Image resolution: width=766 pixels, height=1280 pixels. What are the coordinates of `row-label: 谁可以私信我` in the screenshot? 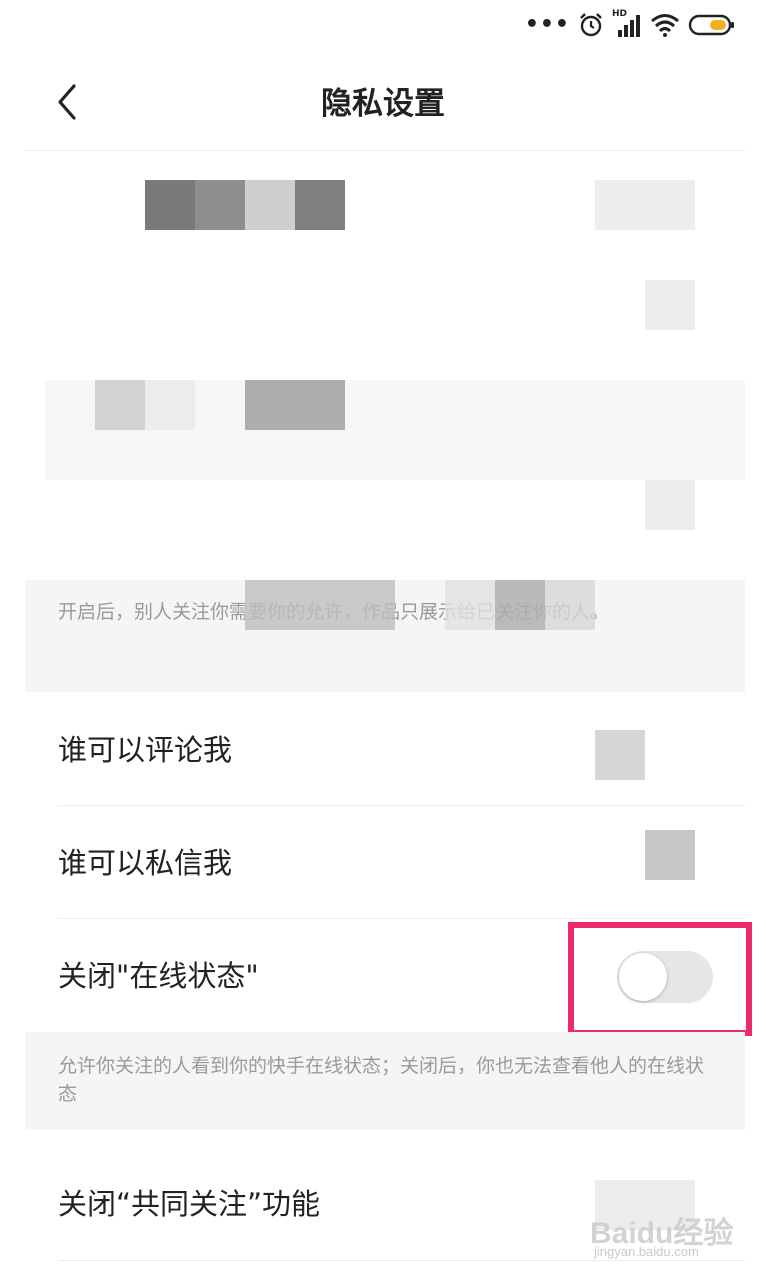 It's located at (145, 863).